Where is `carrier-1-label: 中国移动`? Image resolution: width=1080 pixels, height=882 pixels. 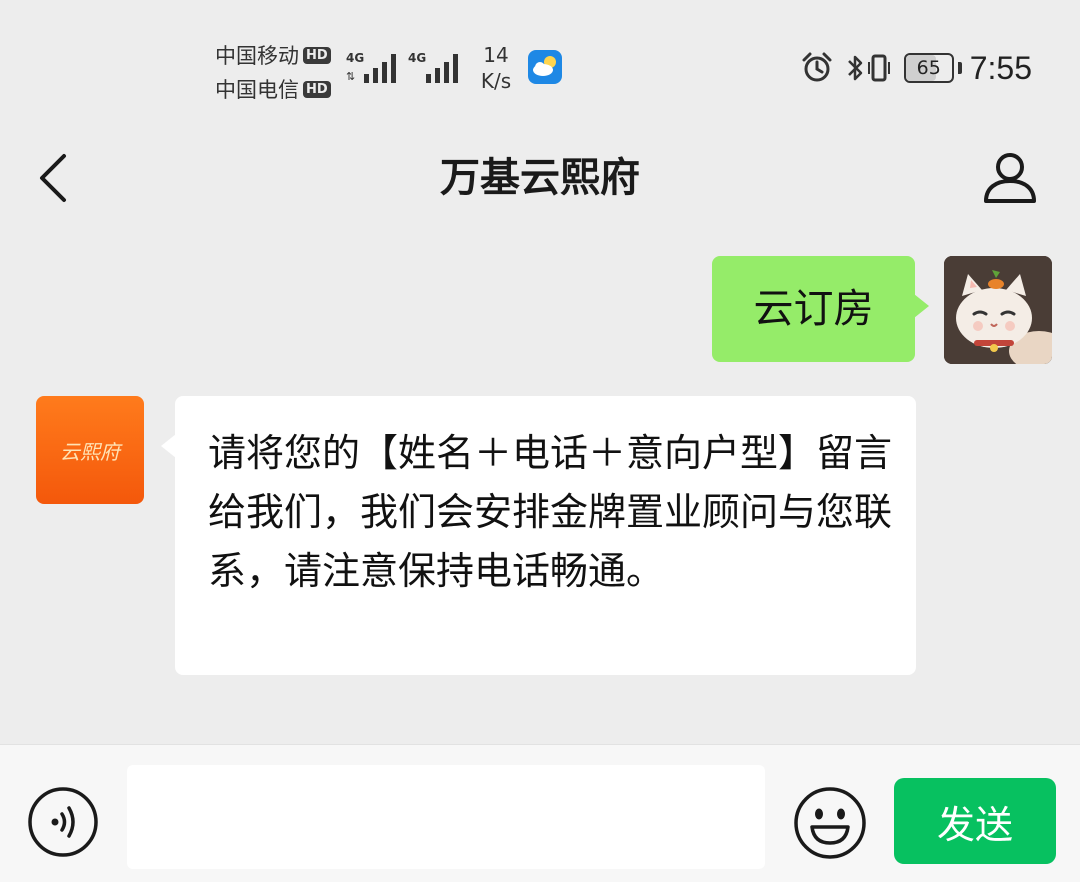
carrier-1-label: 中国移动 is located at coordinates (257, 56).